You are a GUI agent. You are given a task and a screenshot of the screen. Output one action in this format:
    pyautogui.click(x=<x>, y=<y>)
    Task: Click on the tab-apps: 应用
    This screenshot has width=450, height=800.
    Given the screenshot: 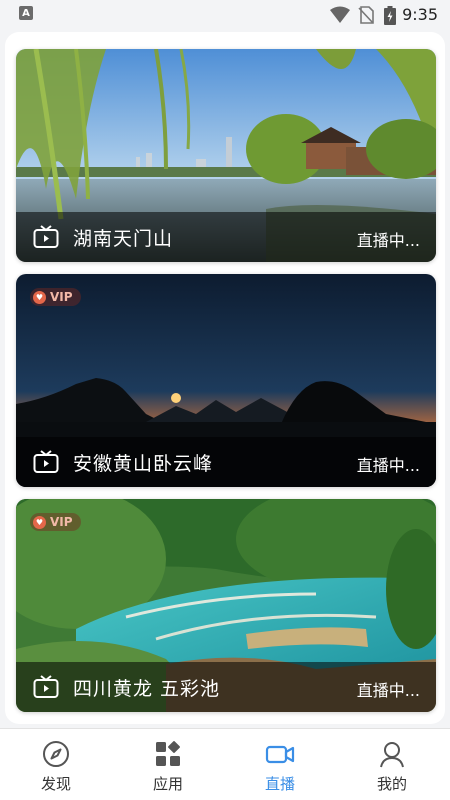 What is the action you would take?
    pyautogui.click(x=168, y=764)
    